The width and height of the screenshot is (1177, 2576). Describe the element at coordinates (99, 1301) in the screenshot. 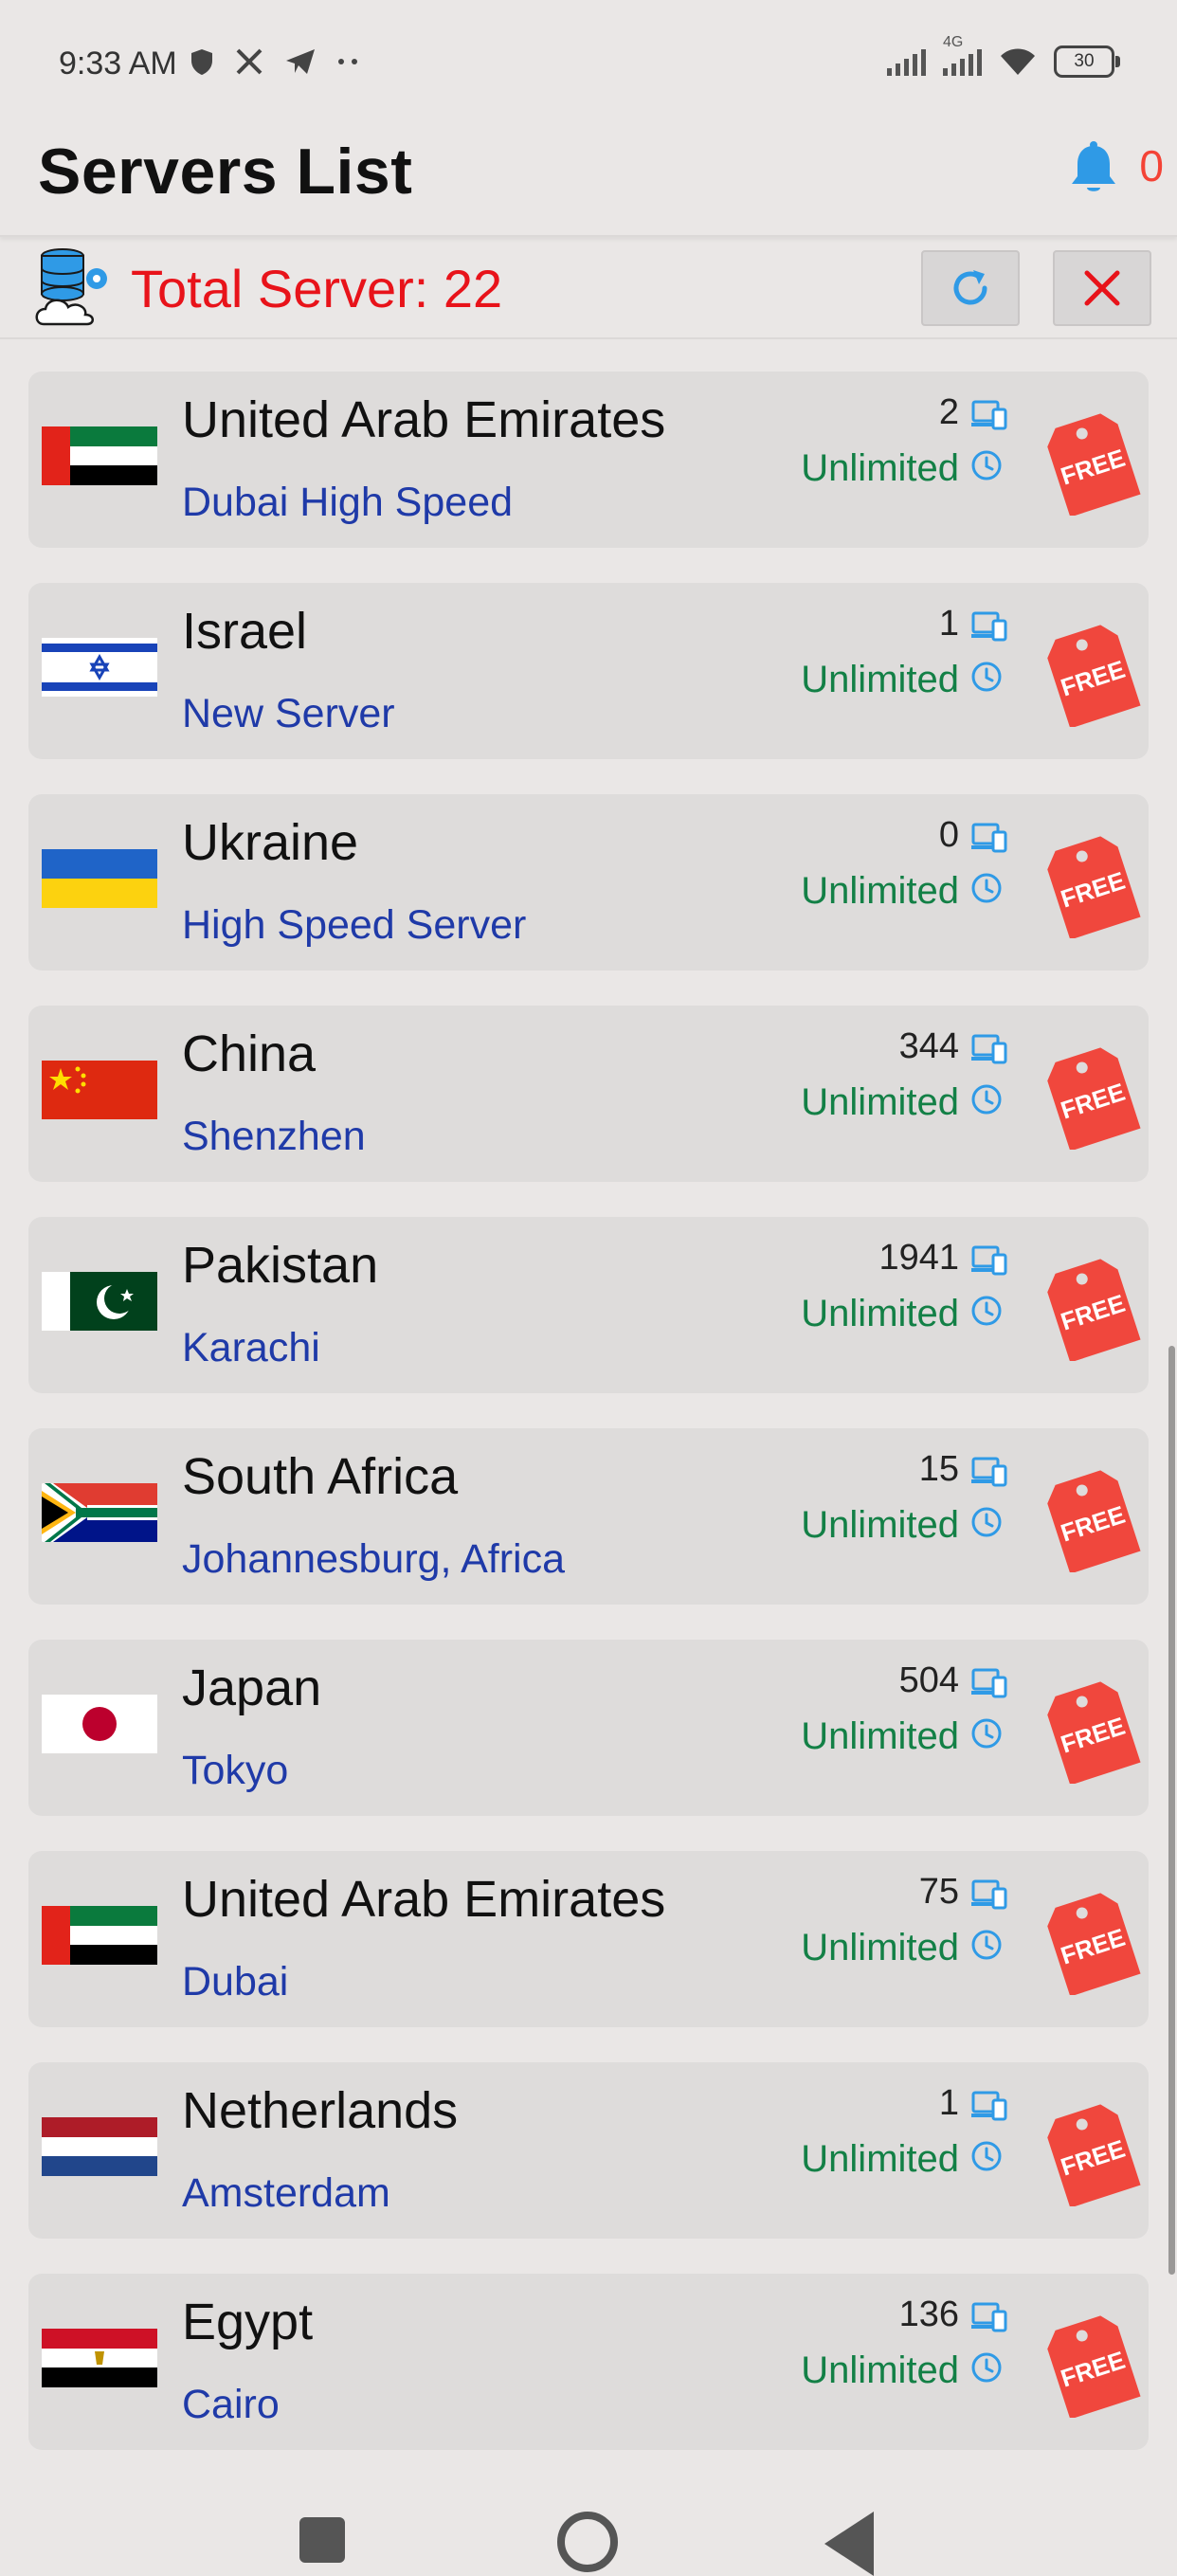

I see `flag-pakistan` at that location.